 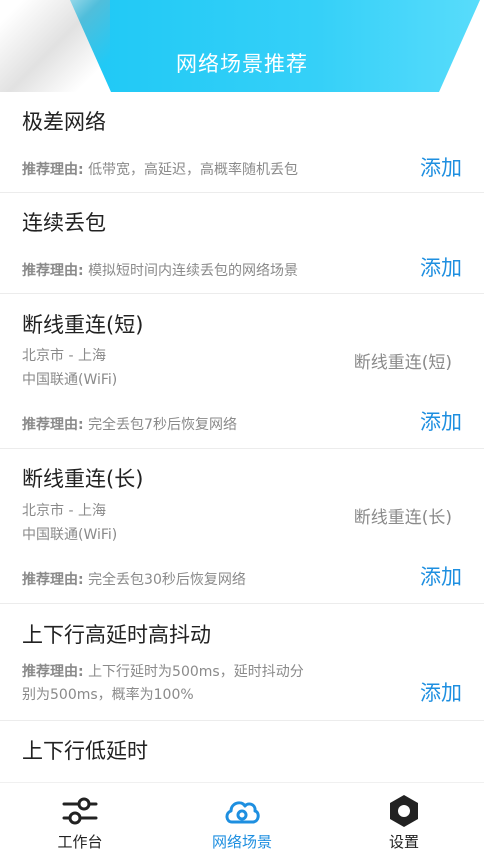 I want to click on tab-settings: 设置, so click(x=404, y=822).